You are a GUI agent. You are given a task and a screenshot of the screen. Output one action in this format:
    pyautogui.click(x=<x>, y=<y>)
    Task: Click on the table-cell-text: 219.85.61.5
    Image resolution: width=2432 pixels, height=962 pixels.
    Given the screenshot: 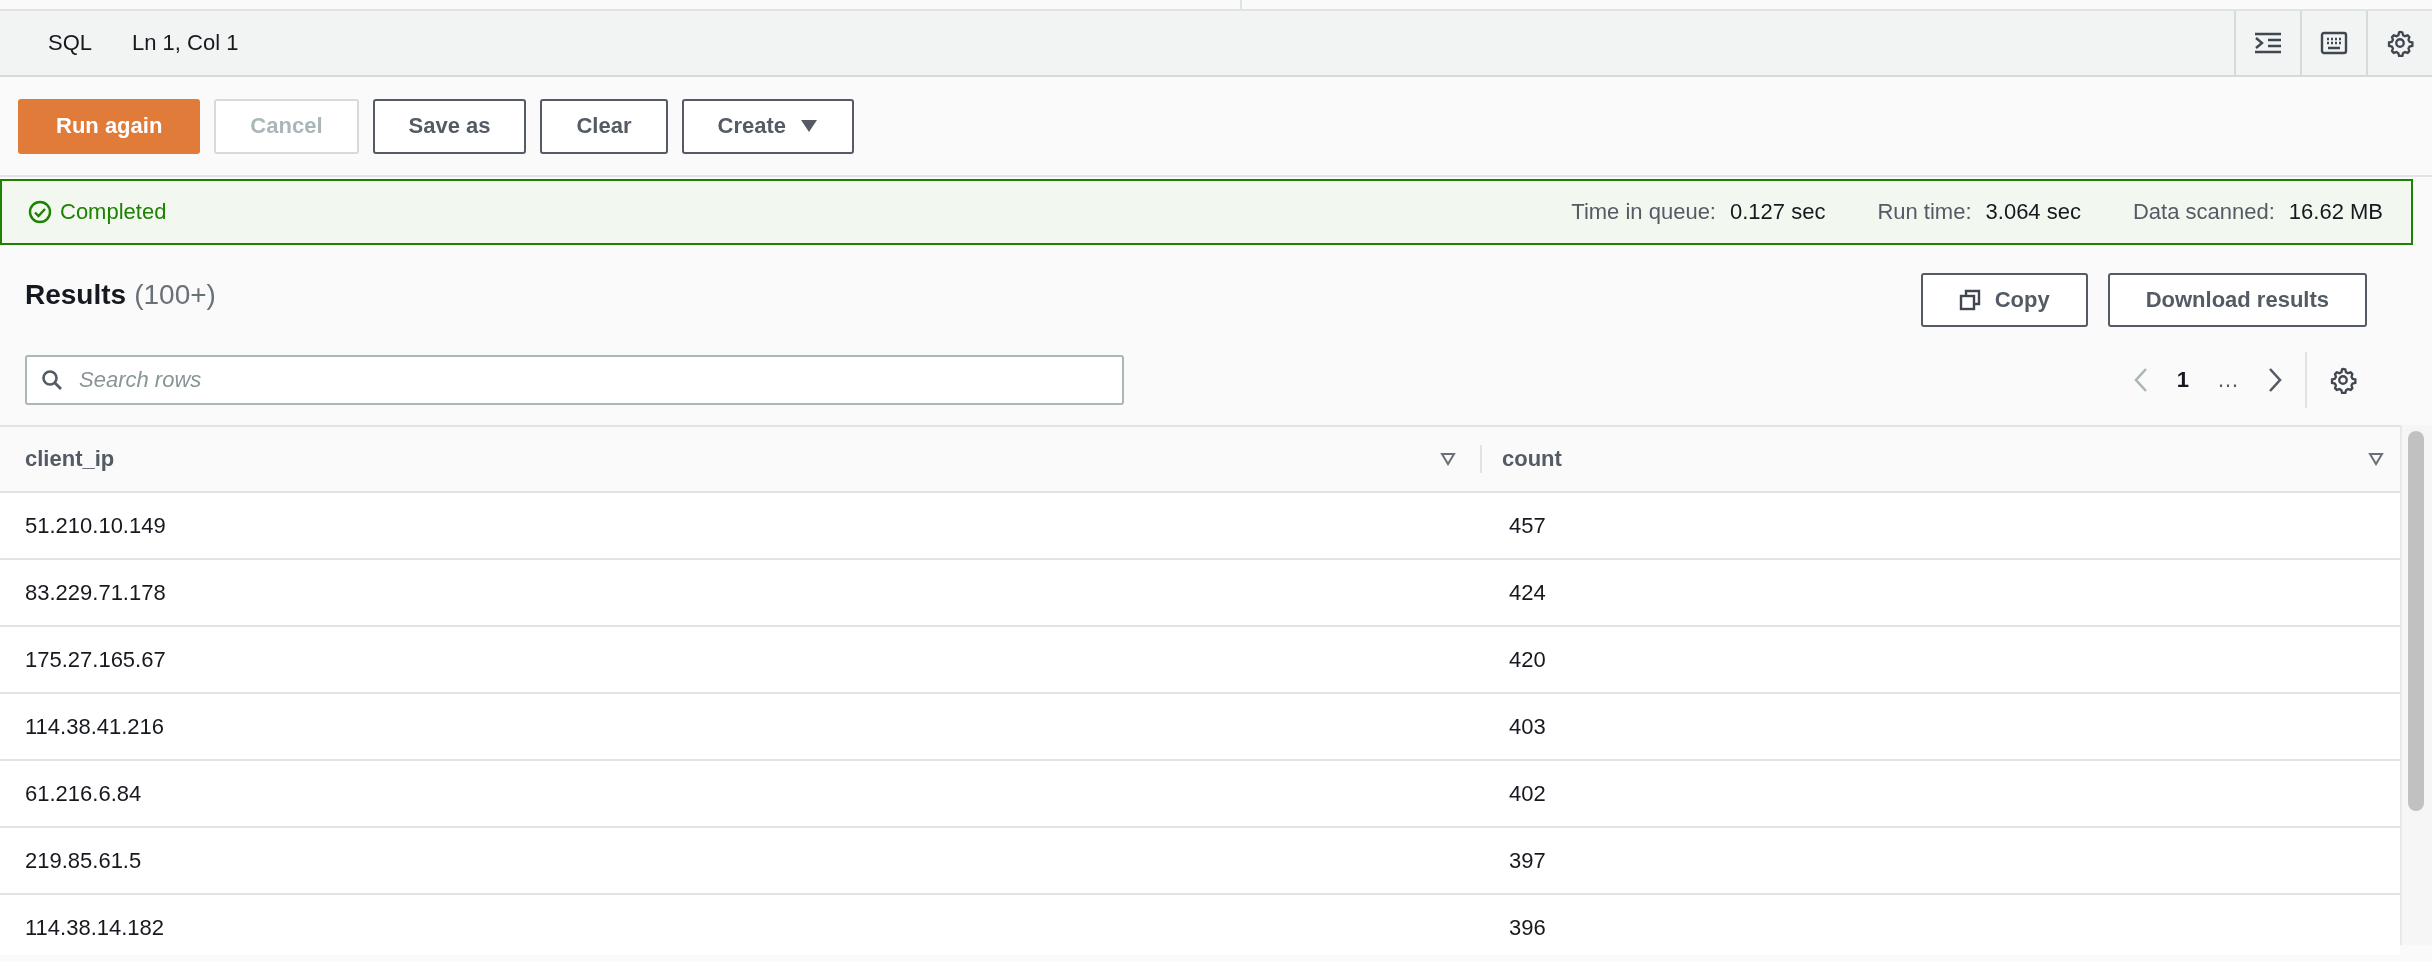 What is the action you would take?
    pyautogui.click(x=83, y=860)
    